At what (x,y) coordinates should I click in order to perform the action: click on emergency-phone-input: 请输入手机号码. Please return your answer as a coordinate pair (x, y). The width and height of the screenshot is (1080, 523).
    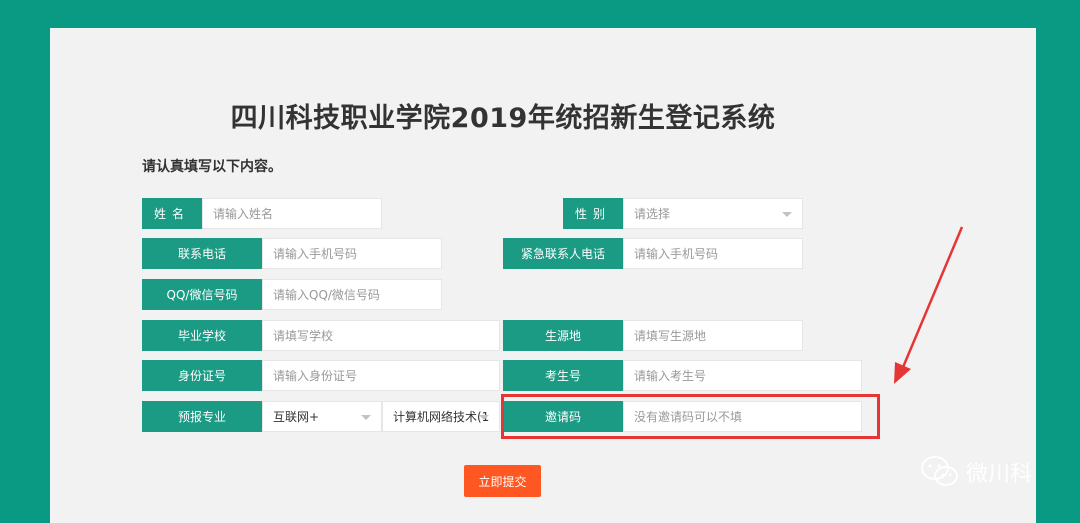
    Looking at the image, I should click on (713, 253).